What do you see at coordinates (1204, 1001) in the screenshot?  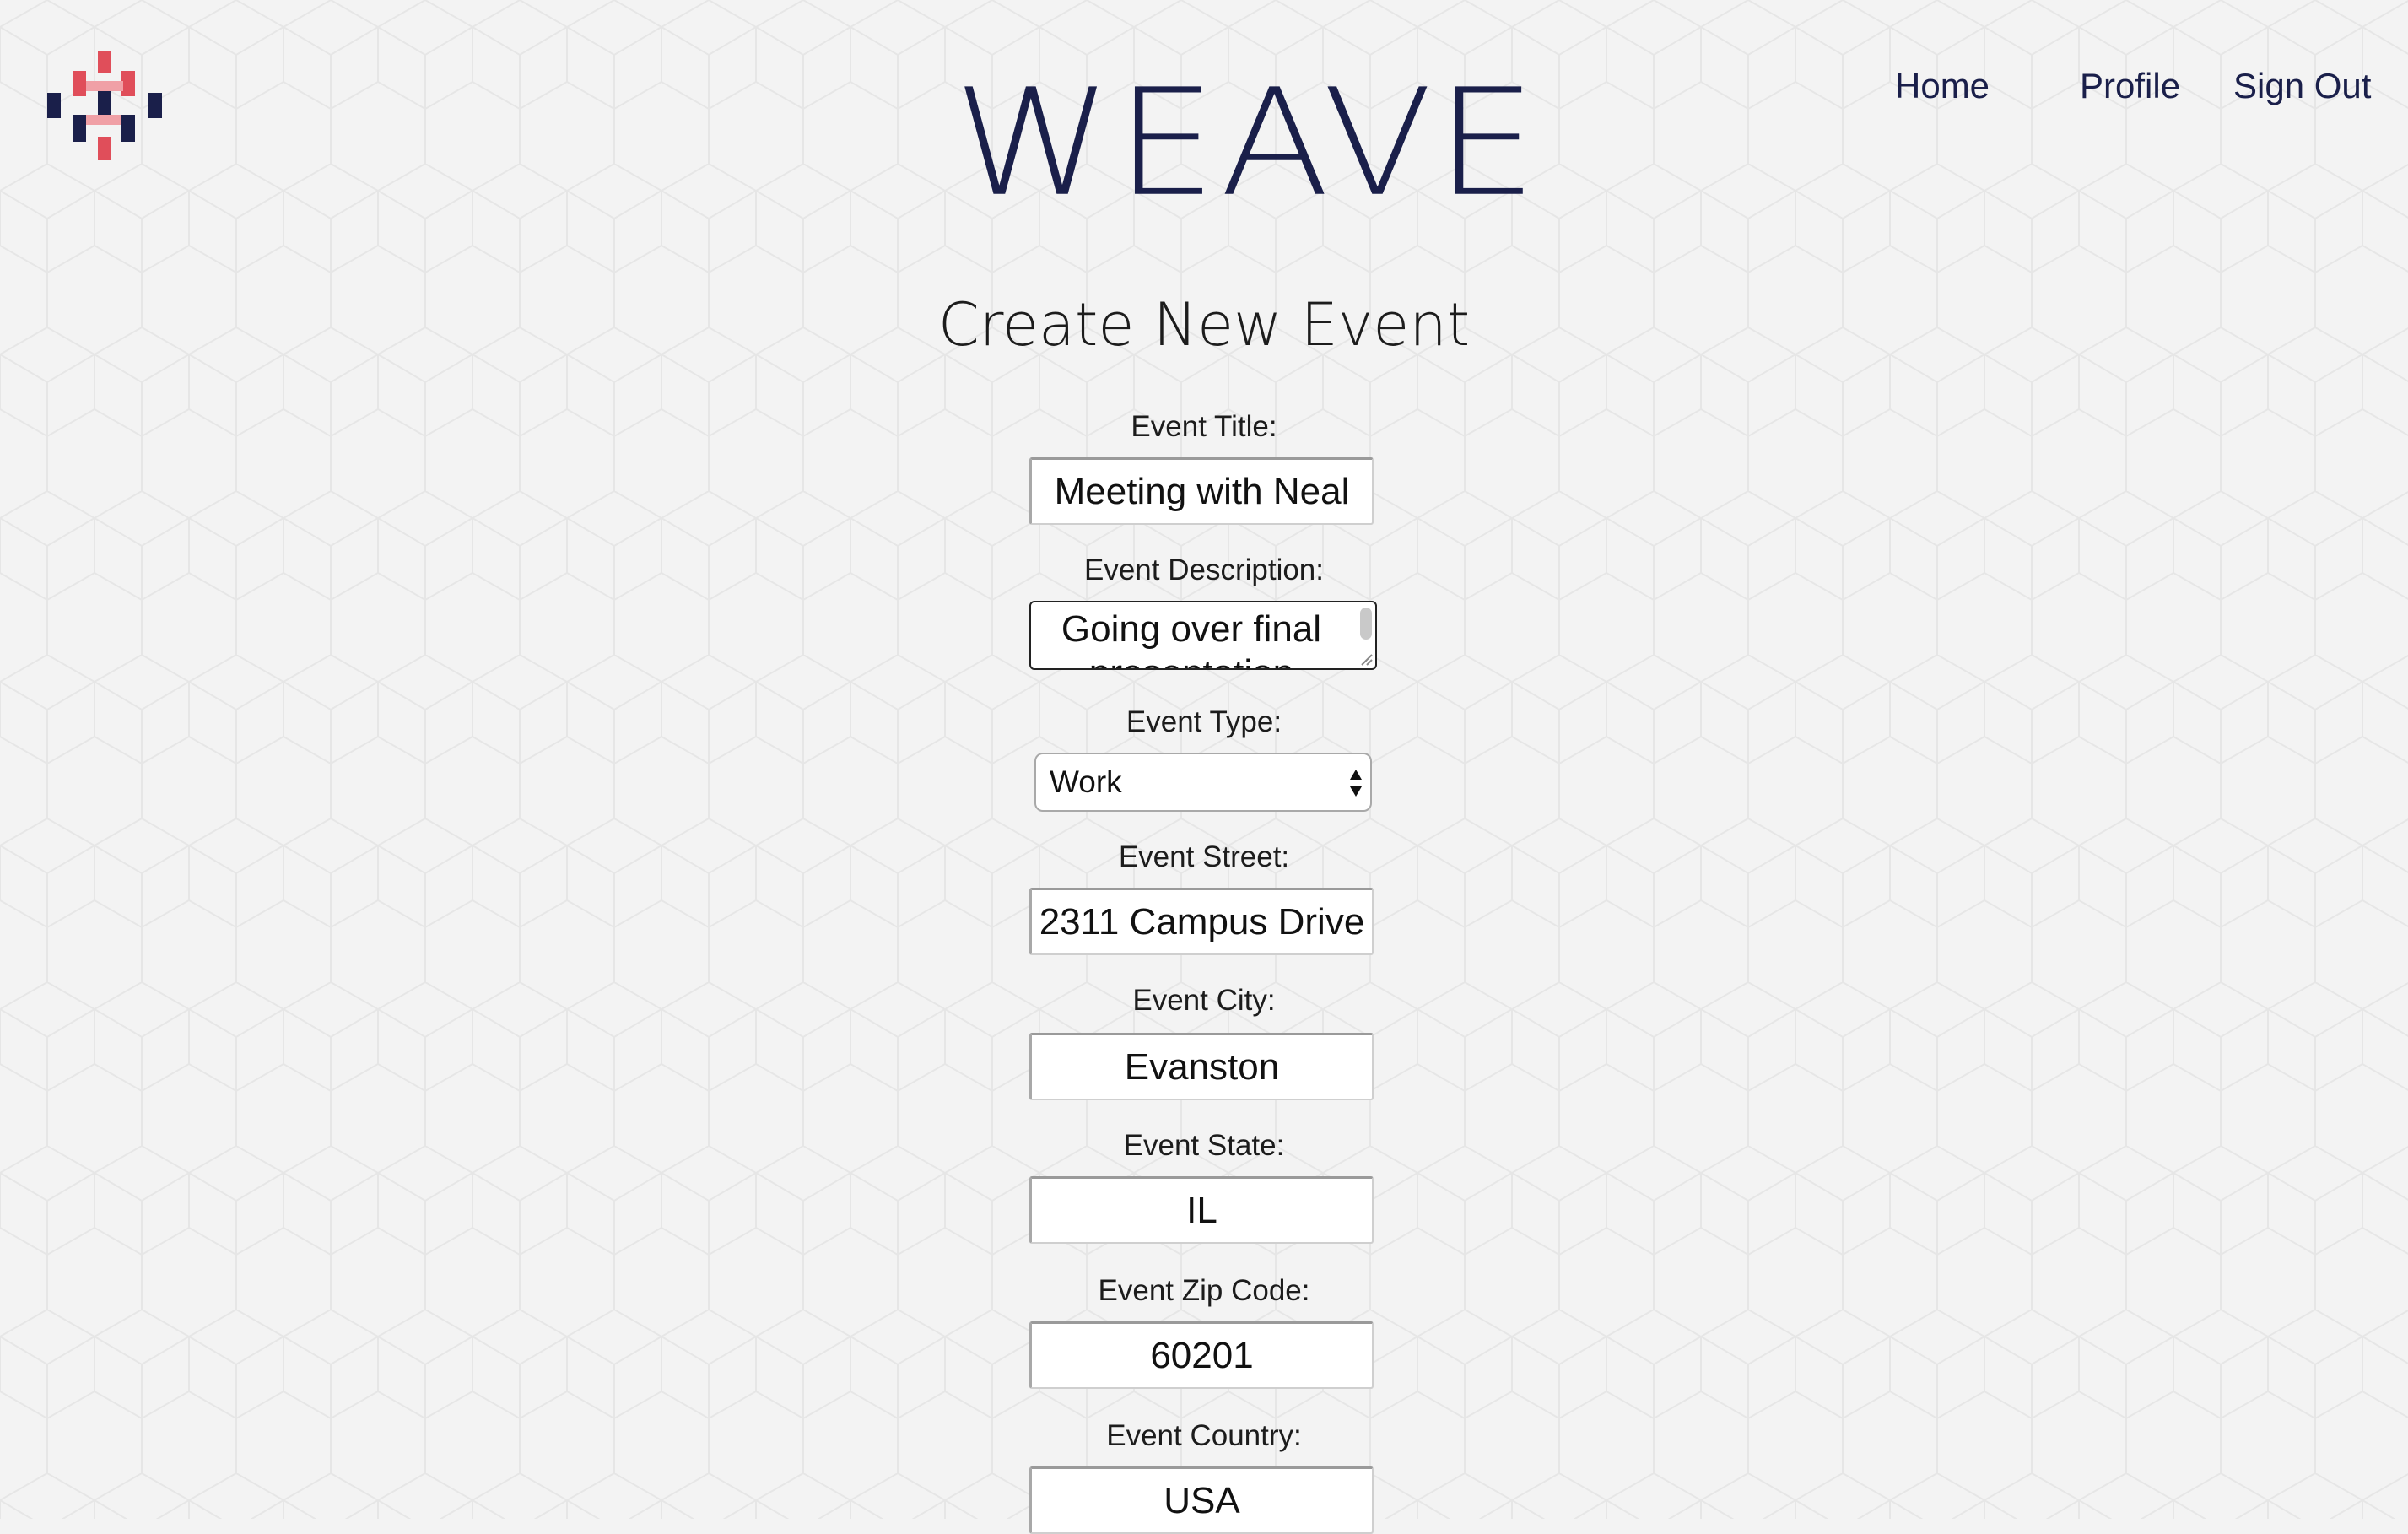 I see `event-city-label: Event City:` at bounding box center [1204, 1001].